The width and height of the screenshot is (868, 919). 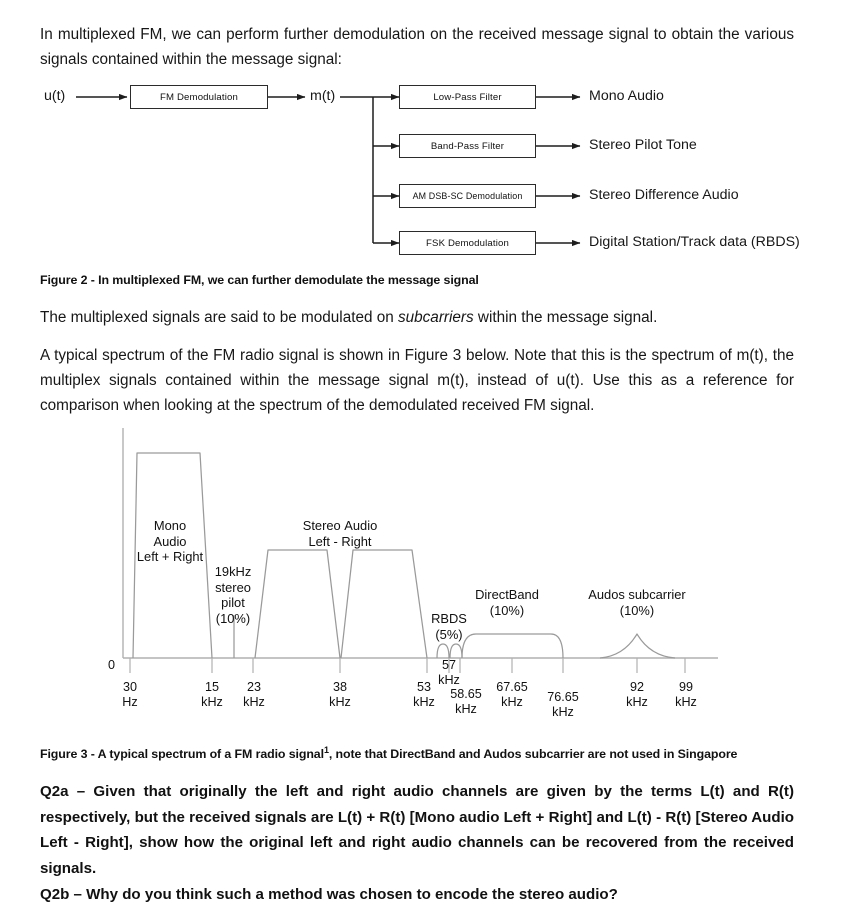 I want to click on block-fm-demodulation: FM Demodulation, so click(x=199, y=97).